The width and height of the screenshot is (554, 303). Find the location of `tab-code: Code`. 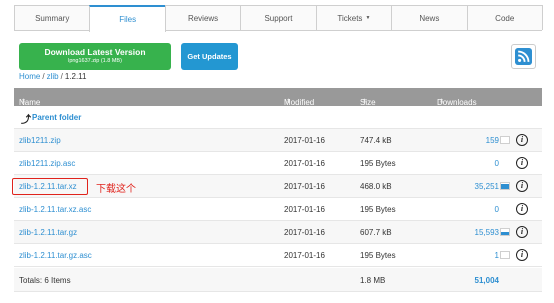

tab-code: Code is located at coordinates (504, 17).